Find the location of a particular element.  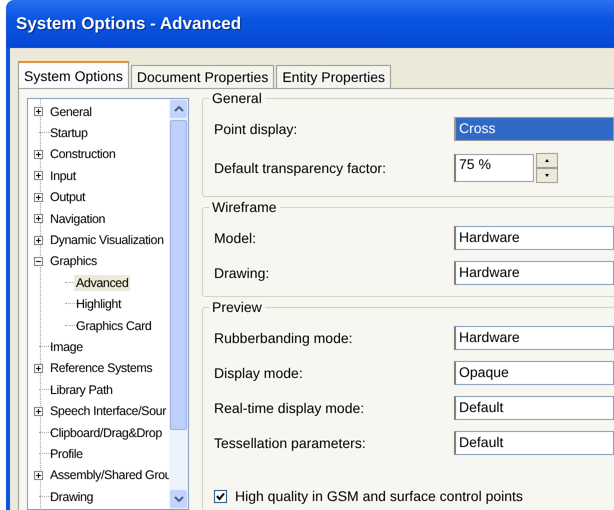

field-label: Tessellation parameters: is located at coordinates (290, 442).